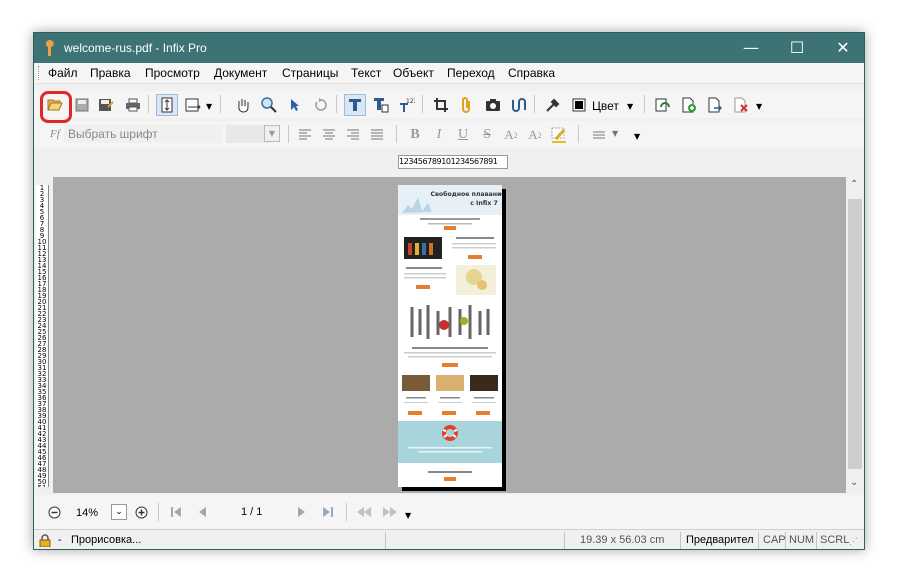 Image resolution: width=898 pixels, height=582 pixels. What do you see at coordinates (553, 105) in the screenshot?
I see `eyedropper-button` at bounding box center [553, 105].